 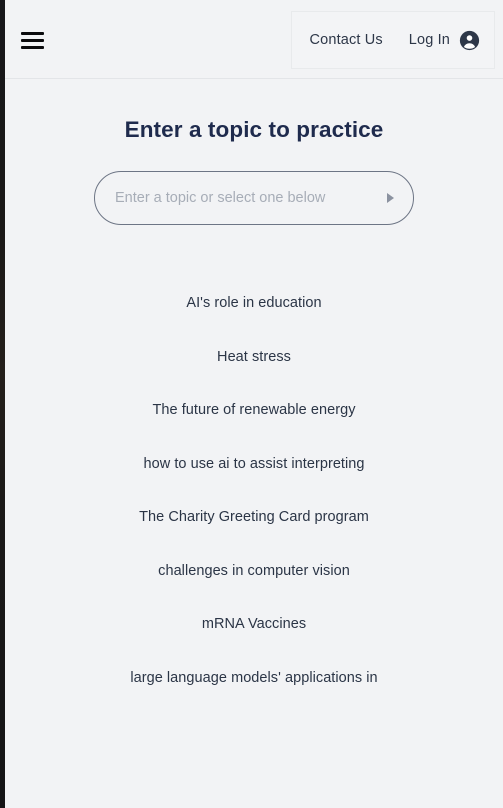 What do you see at coordinates (392, 40) in the screenshot?
I see `header-nav: Contact Us Log In` at bounding box center [392, 40].